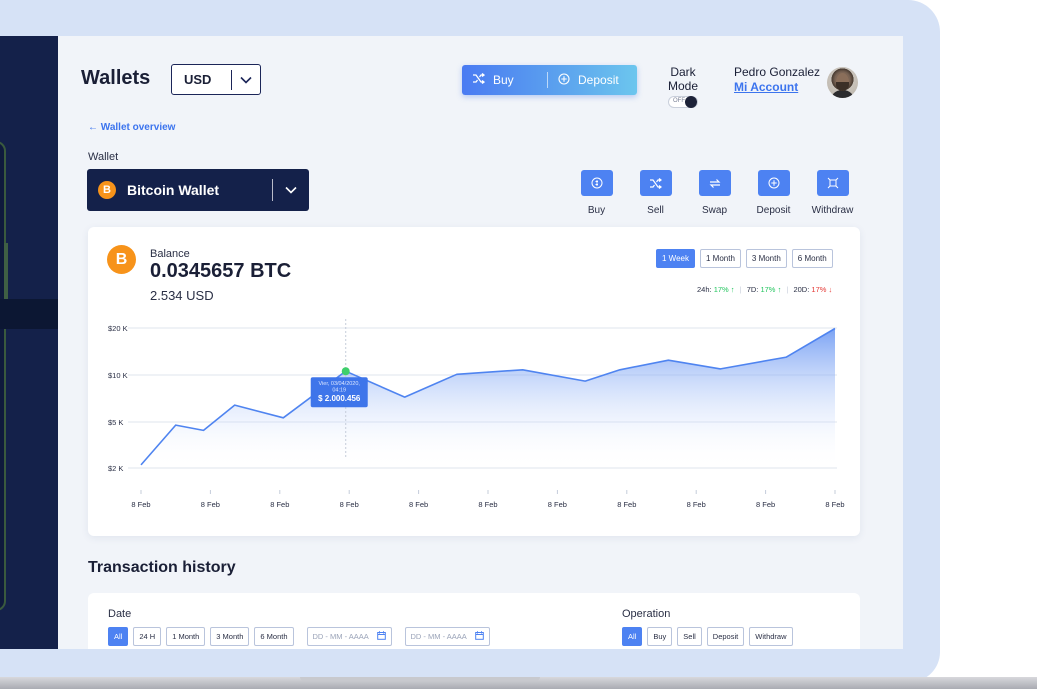 The width and height of the screenshot is (1037, 689). I want to click on action-withdraw: Withdraw, so click(832, 193).